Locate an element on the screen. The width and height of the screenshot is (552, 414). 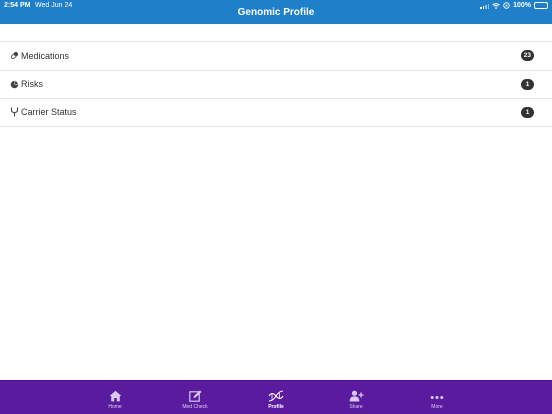
home-icon is located at coordinates (115, 396).